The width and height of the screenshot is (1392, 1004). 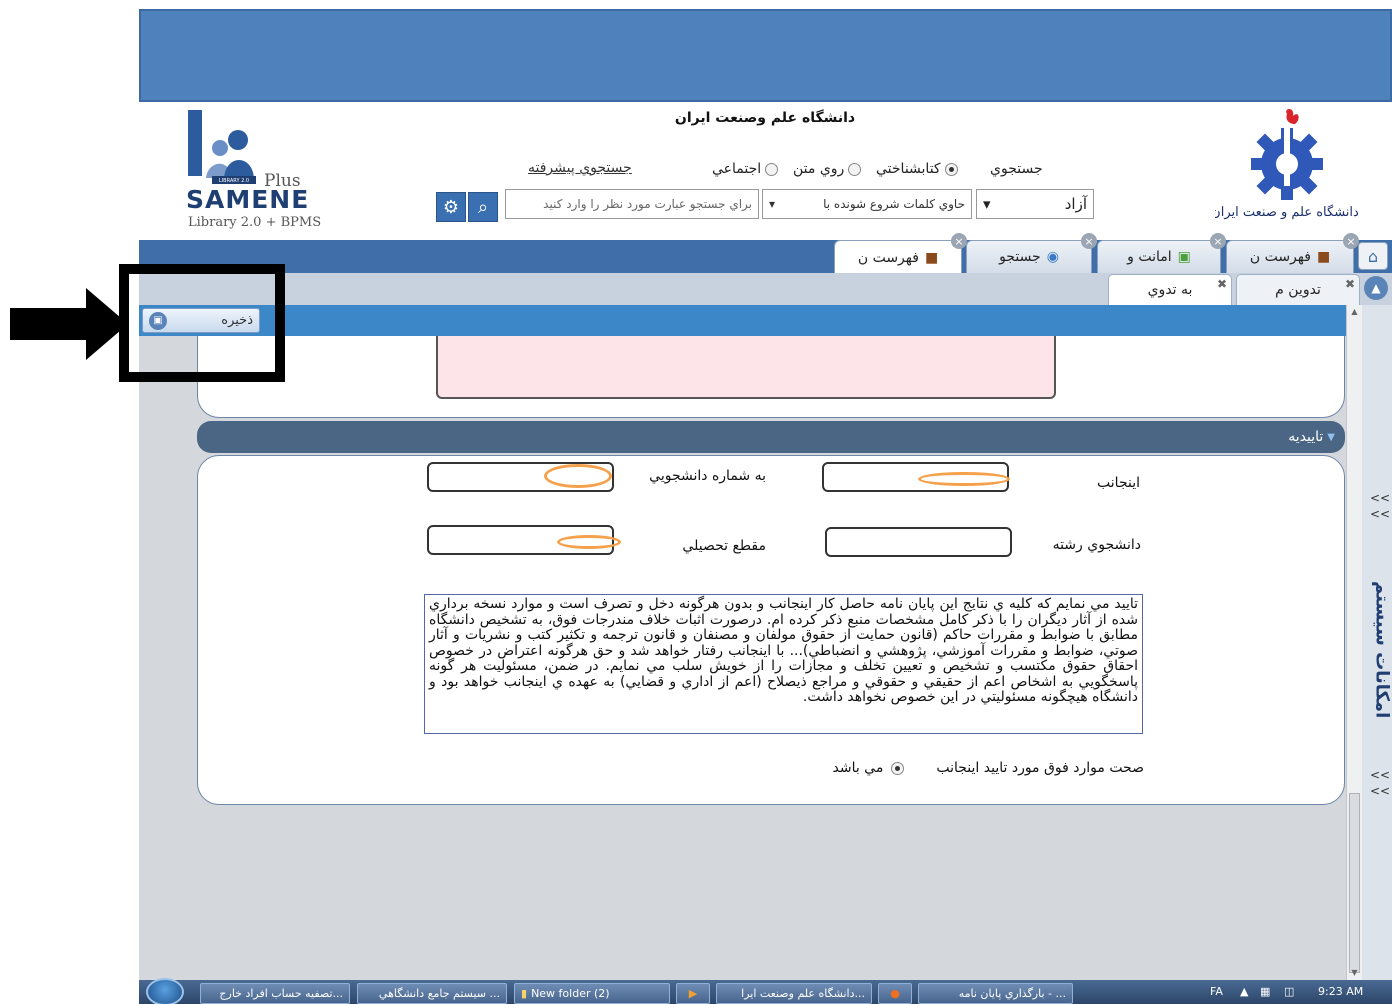 I want to click on media-icon: ▶, so click(x=693, y=993).